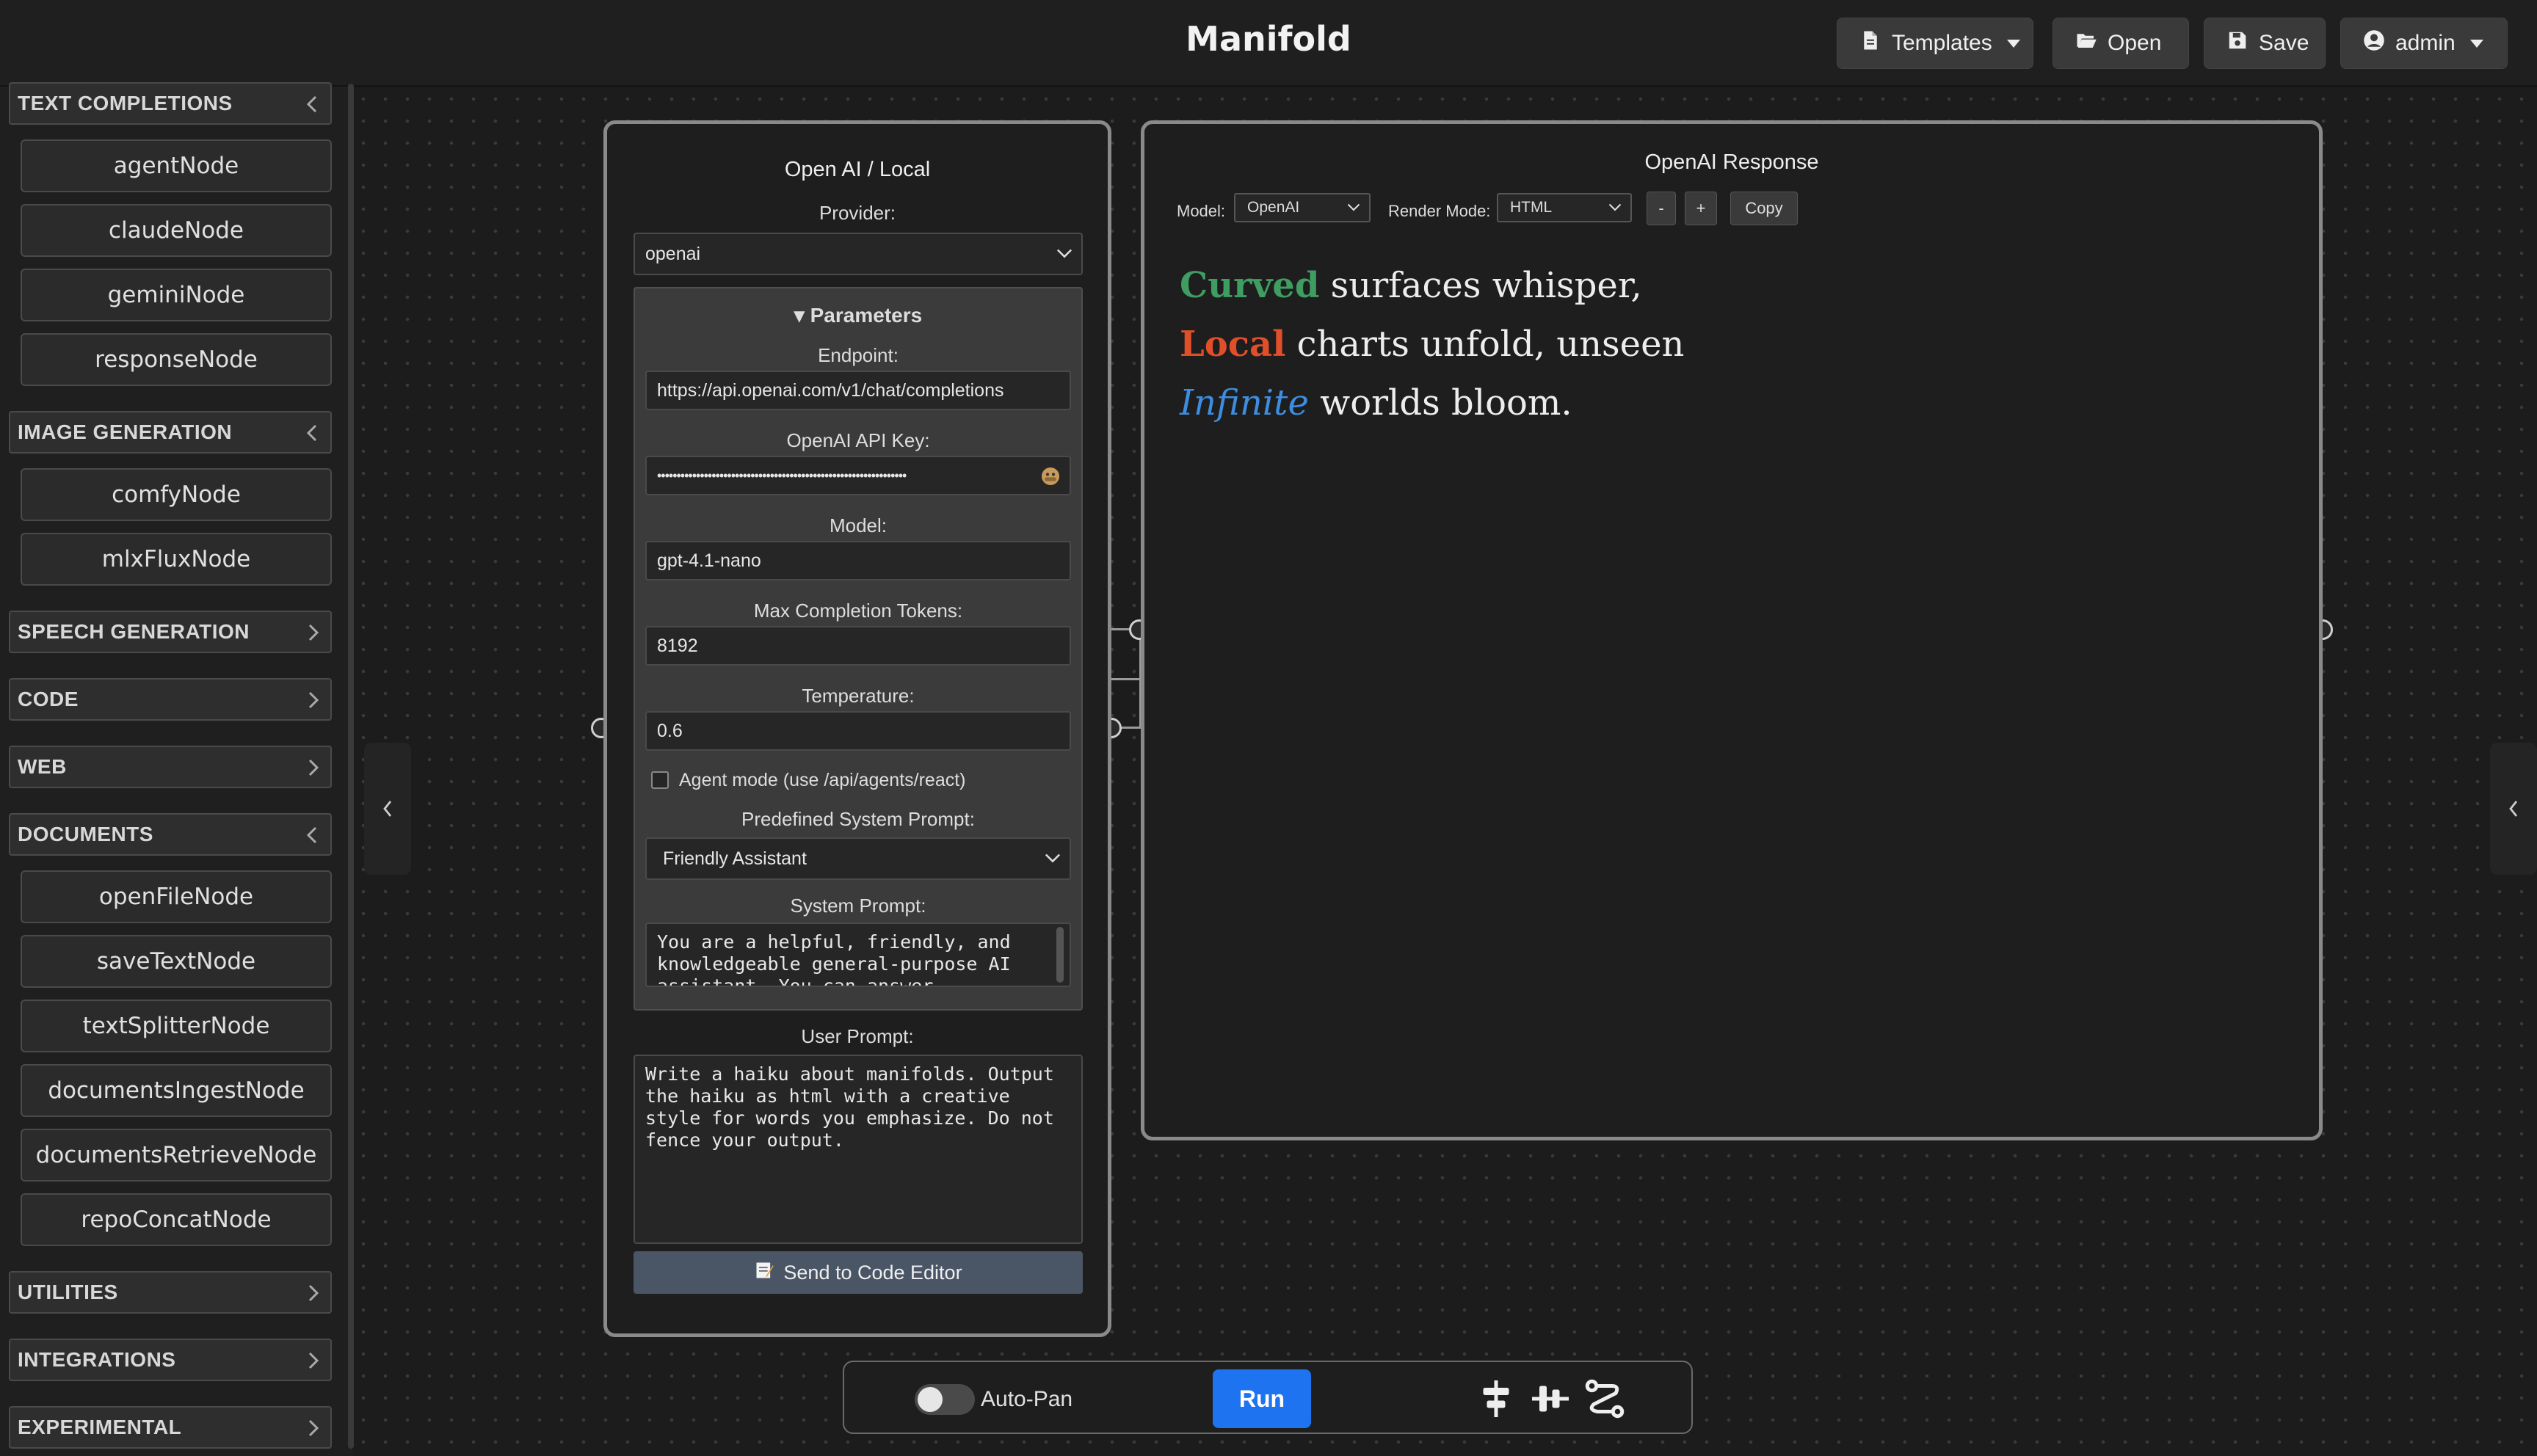  I want to click on open-button: Open, so click(2121, 43).